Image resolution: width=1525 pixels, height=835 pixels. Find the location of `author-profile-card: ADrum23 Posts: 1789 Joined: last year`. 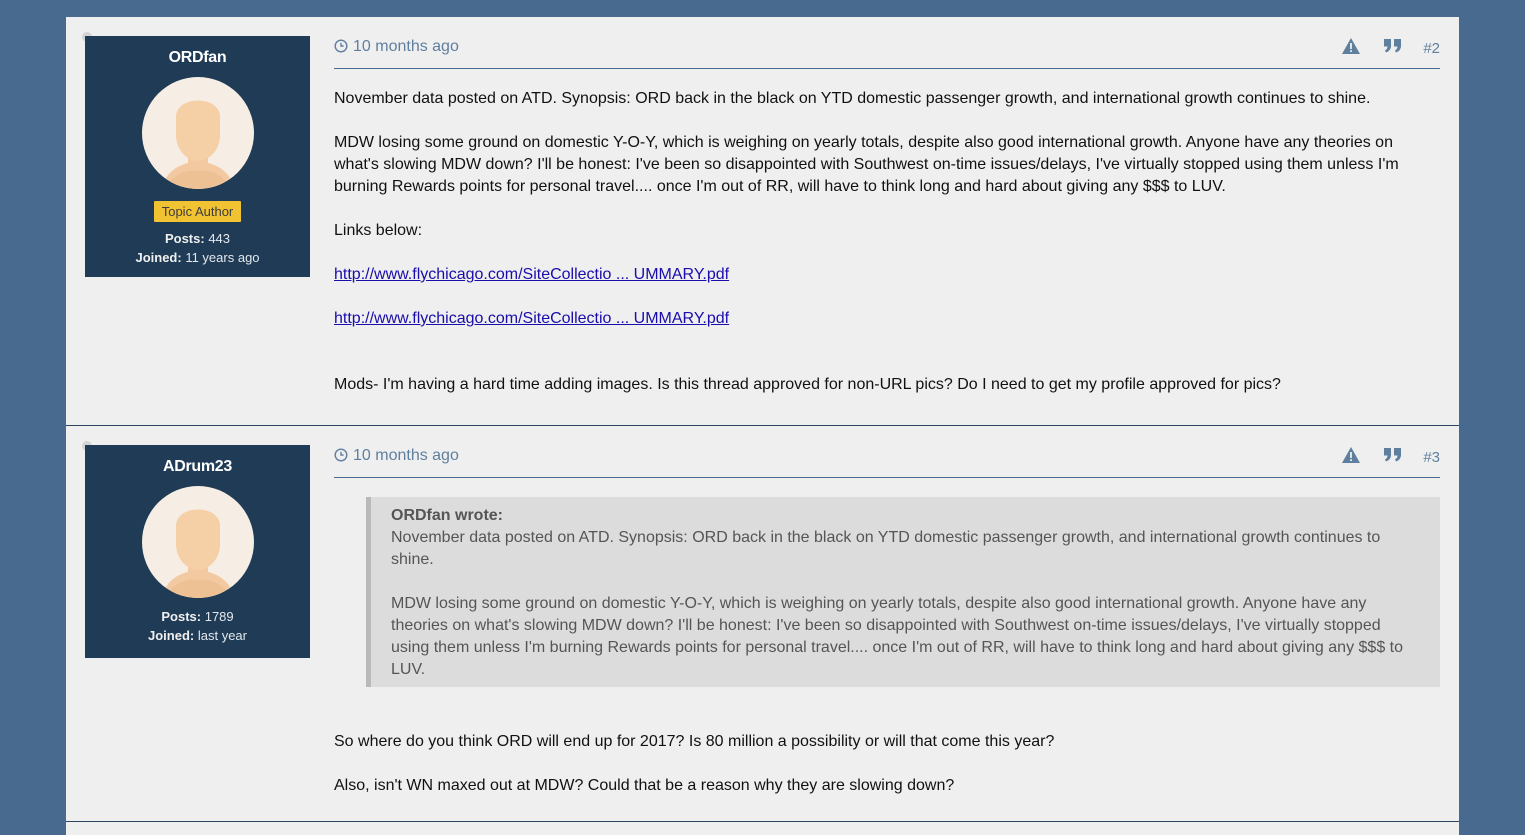

author-profile-card: ADrum23 Posts: 1789 Joined: last year is located at coordinates (197, 551).